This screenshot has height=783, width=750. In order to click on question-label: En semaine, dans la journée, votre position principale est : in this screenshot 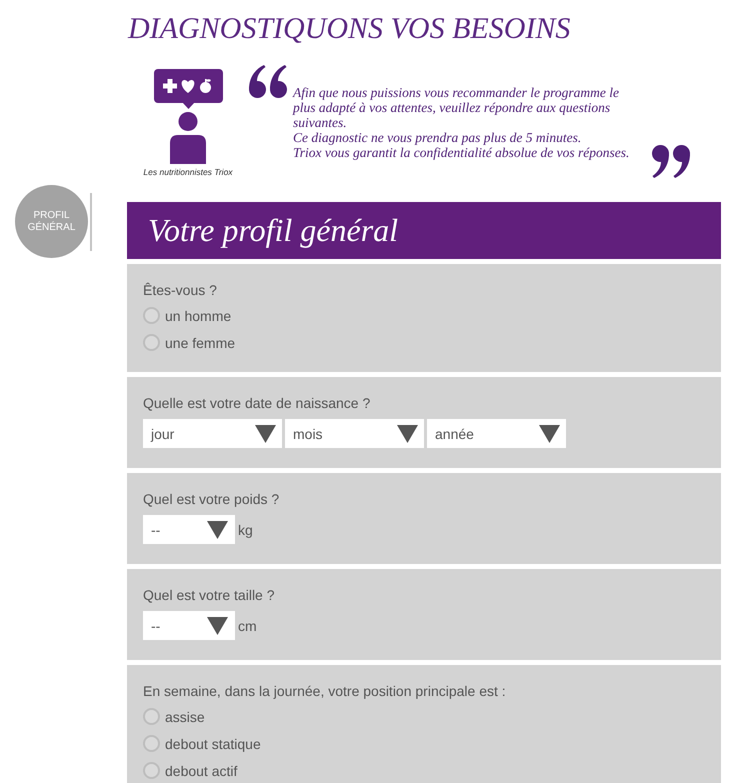, I will do `click(324, 691)`.